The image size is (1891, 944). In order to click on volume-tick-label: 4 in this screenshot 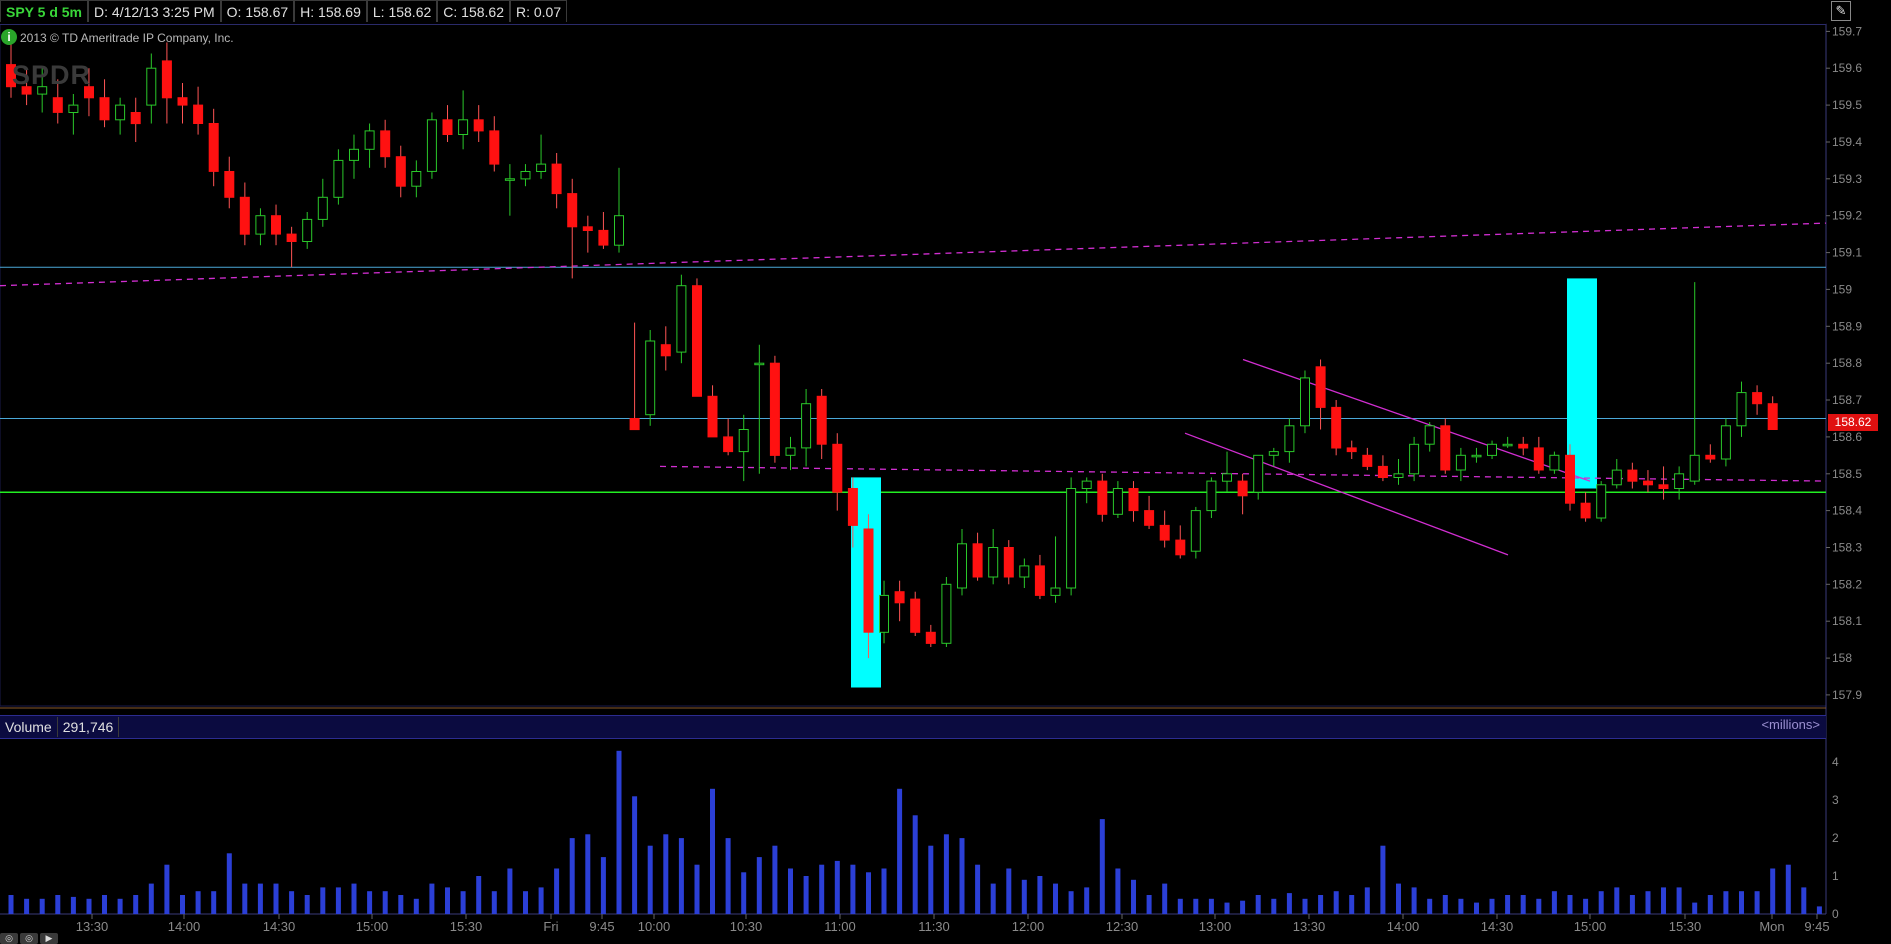, I will do `click(1835, 762)`.